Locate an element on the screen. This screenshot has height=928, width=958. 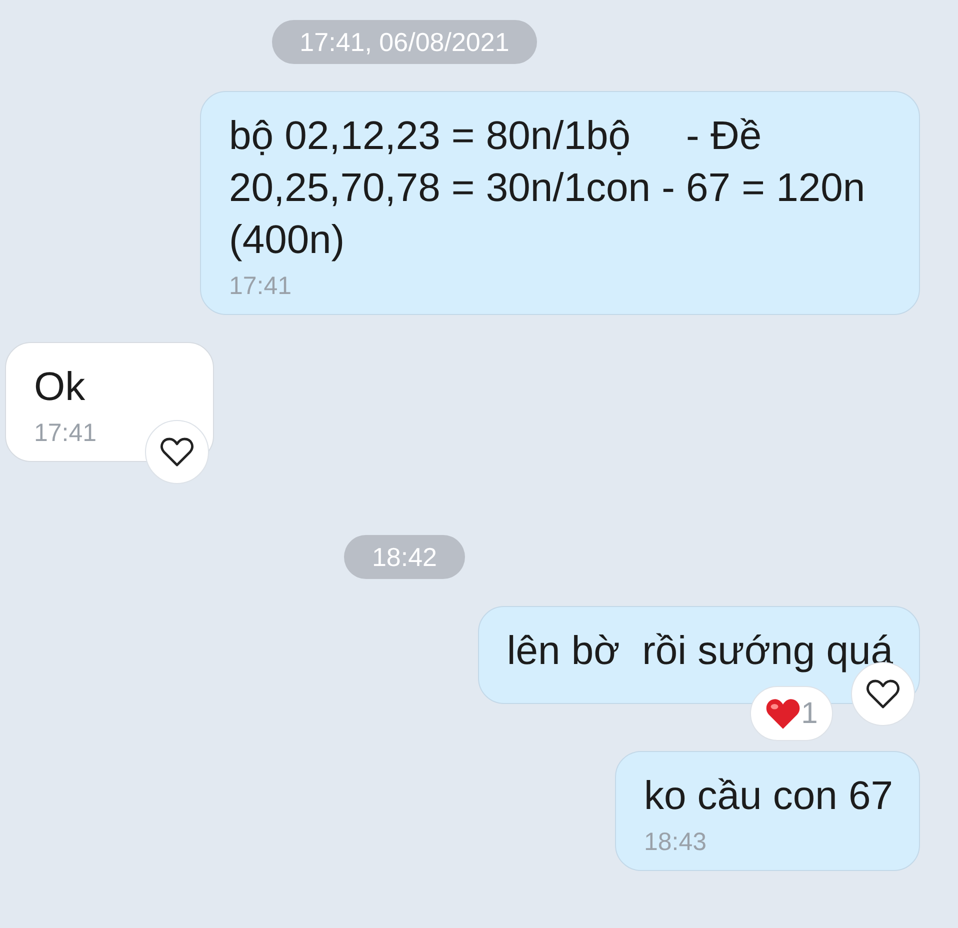
message-time: 18:43 is located at coordinates (676, 842).